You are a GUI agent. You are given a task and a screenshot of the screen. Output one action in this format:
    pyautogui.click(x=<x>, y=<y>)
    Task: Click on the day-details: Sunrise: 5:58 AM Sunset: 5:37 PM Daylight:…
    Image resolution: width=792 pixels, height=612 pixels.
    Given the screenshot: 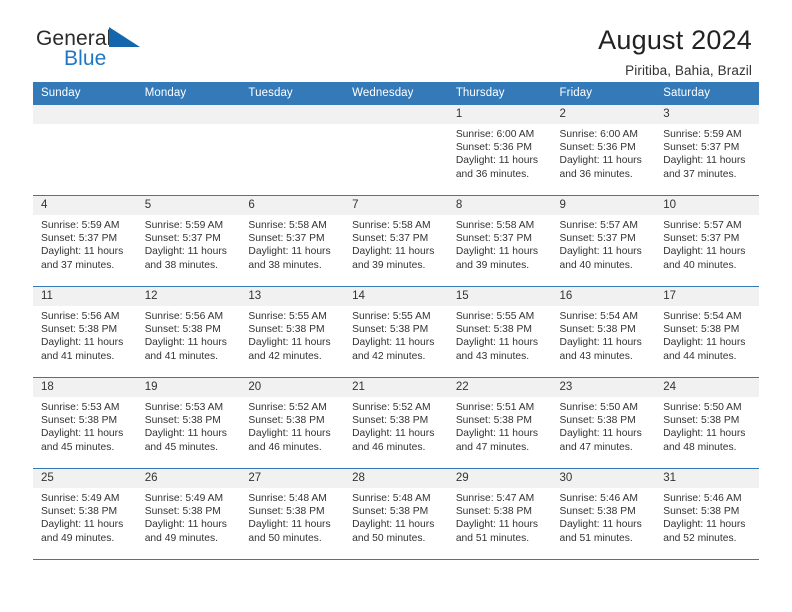 What is the action you would take?
    pyautogui.click(x=292, y=243)
    